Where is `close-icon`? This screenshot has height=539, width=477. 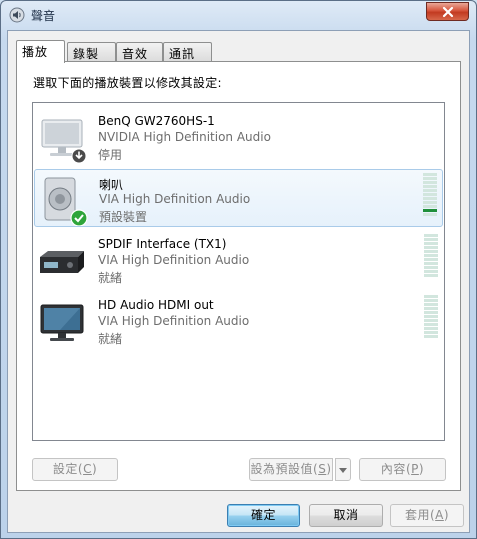
close-icon is located at coordinates (447, 11).